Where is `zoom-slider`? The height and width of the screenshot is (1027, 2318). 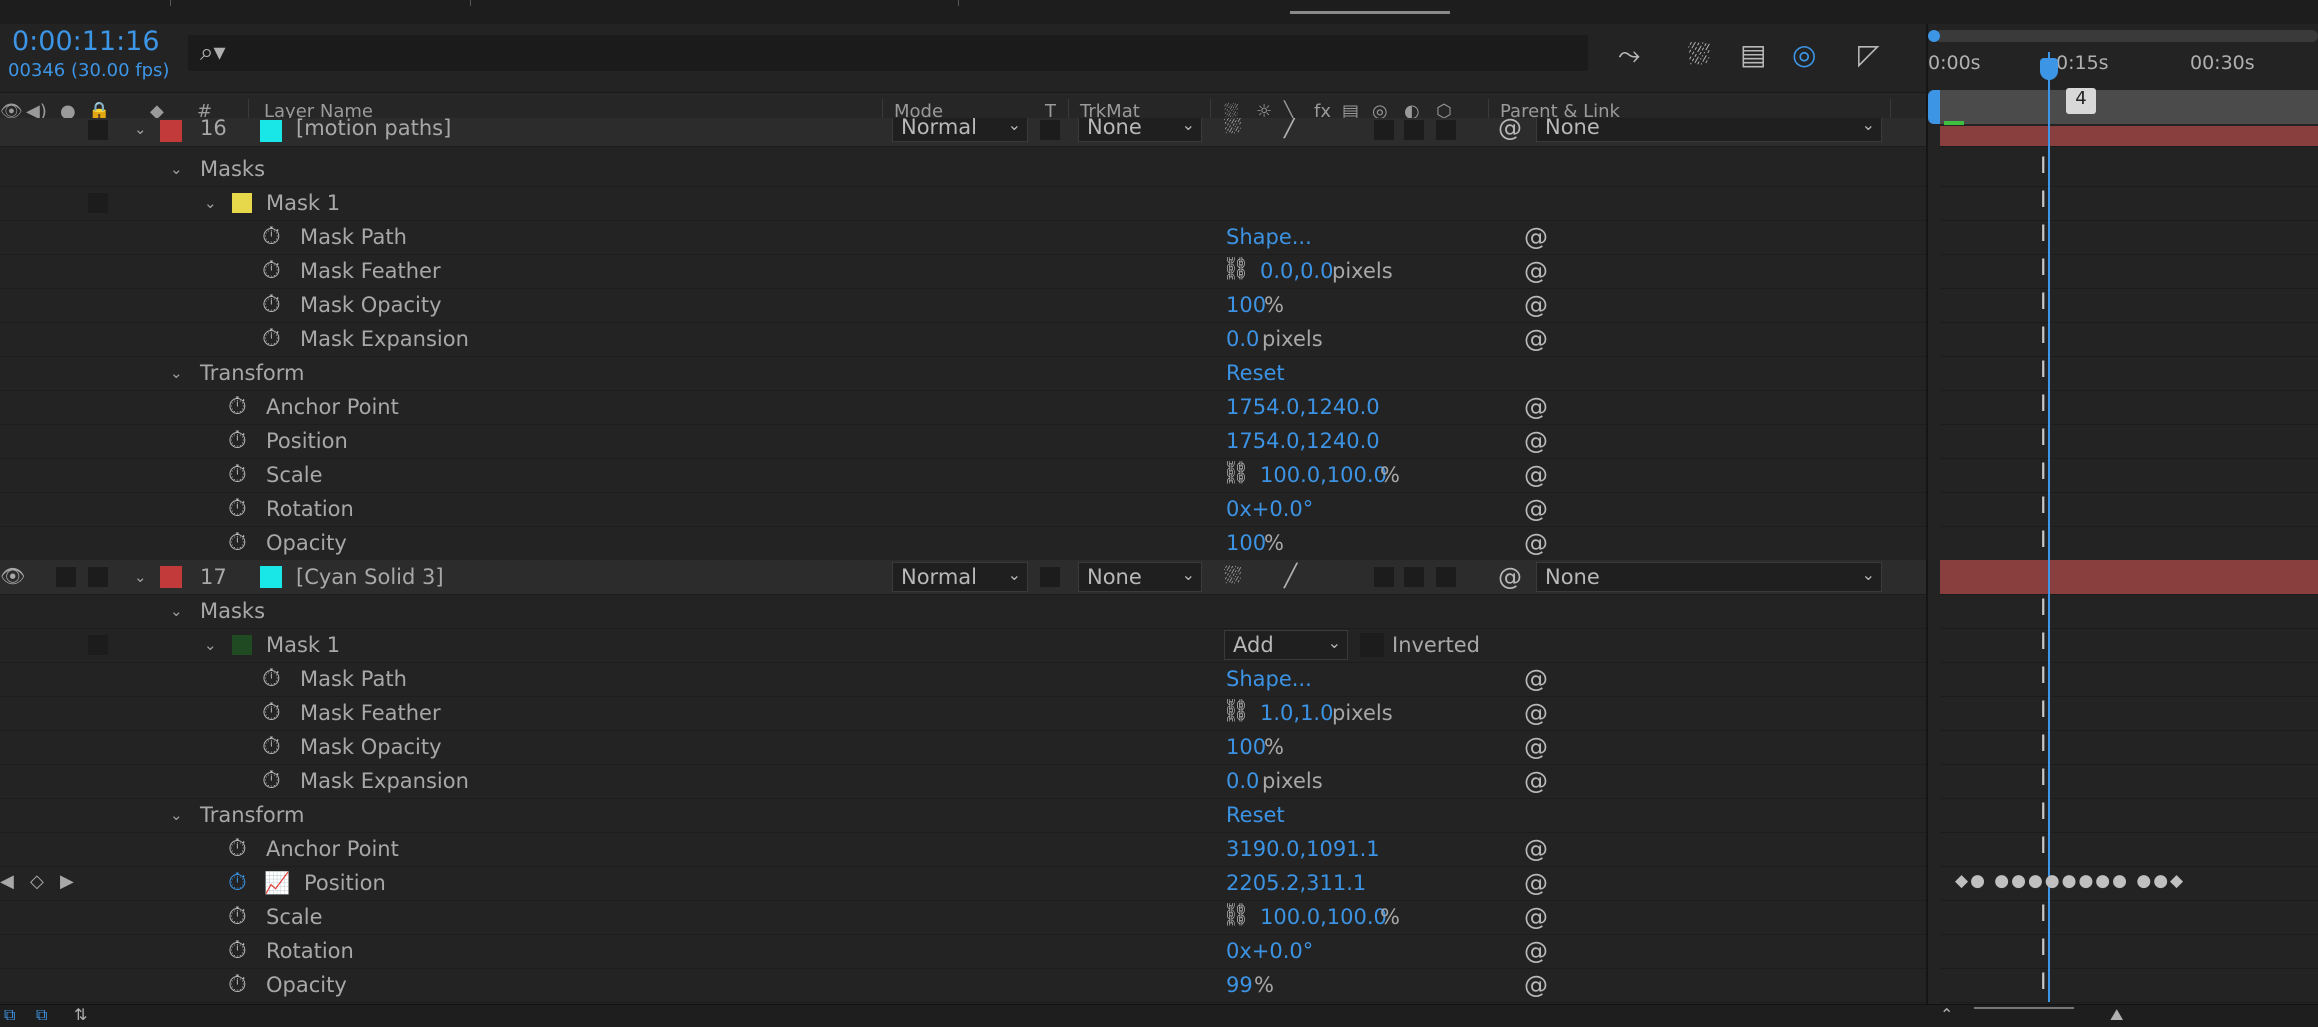 zoom-slider is located at coordinates (2024, 1011).